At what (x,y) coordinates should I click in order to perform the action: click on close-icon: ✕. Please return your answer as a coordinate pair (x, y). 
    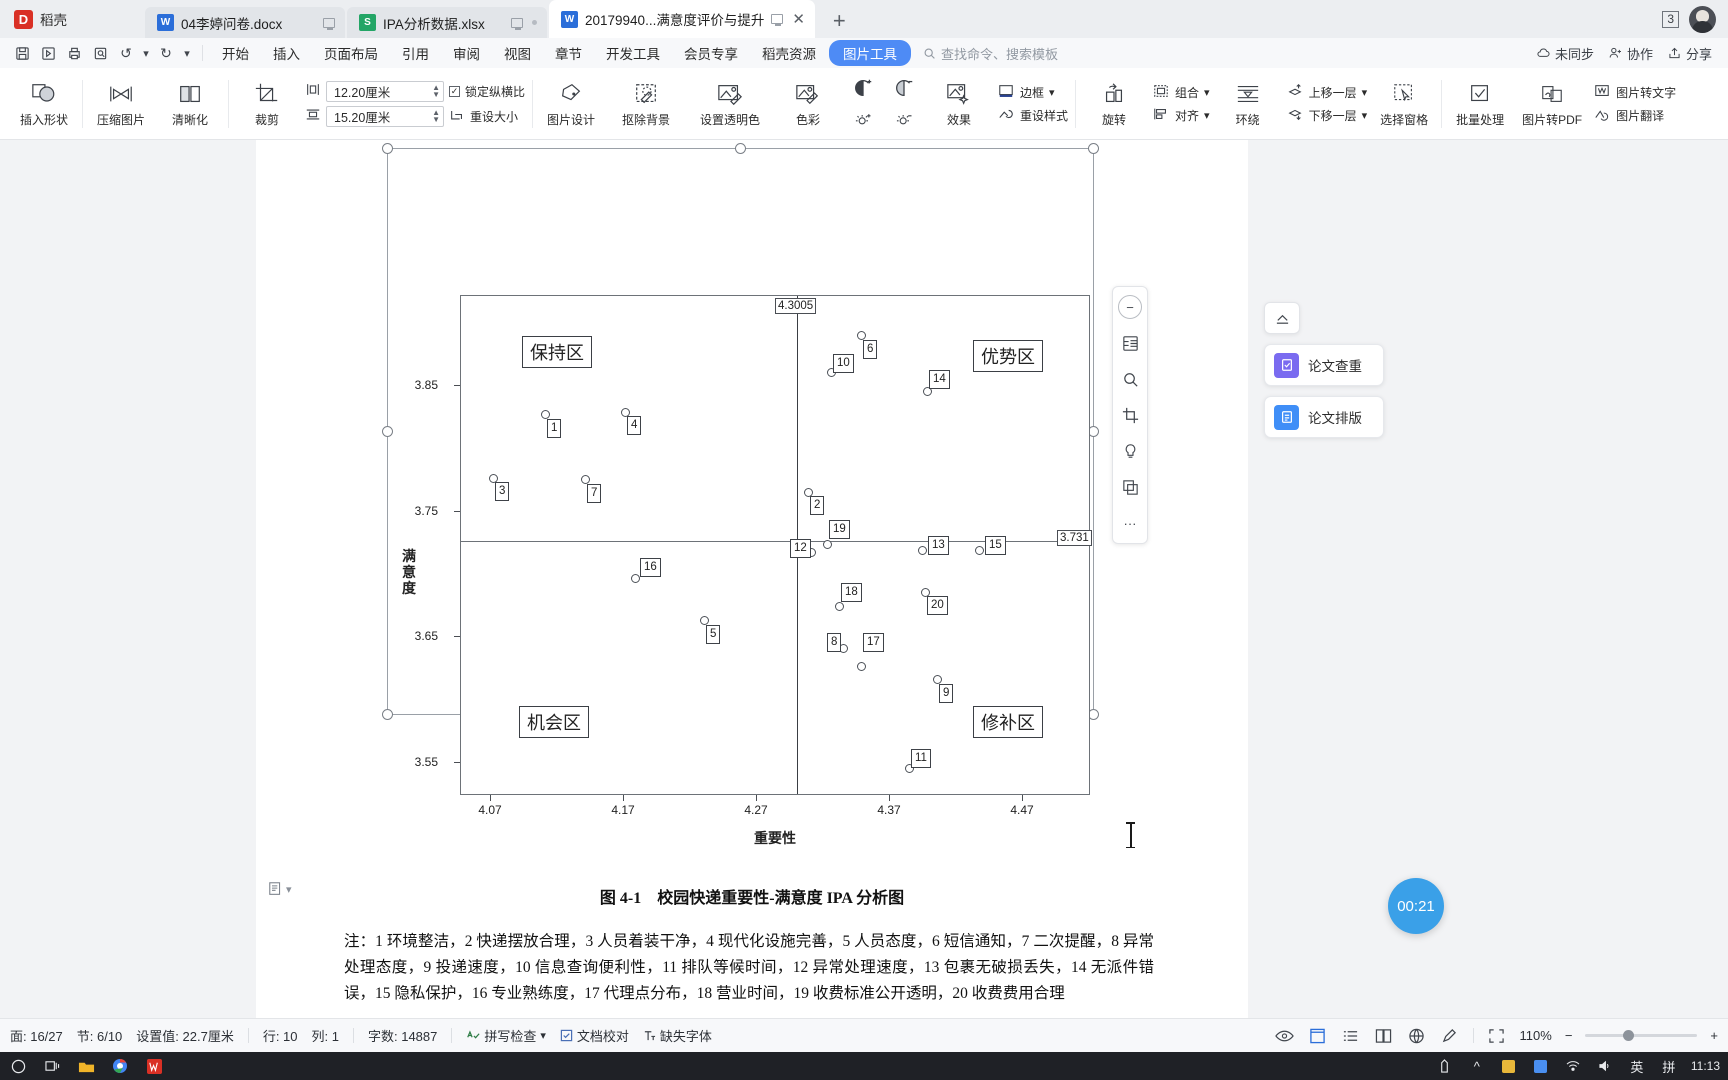
    Looking at the image, I should click on (798, 19).